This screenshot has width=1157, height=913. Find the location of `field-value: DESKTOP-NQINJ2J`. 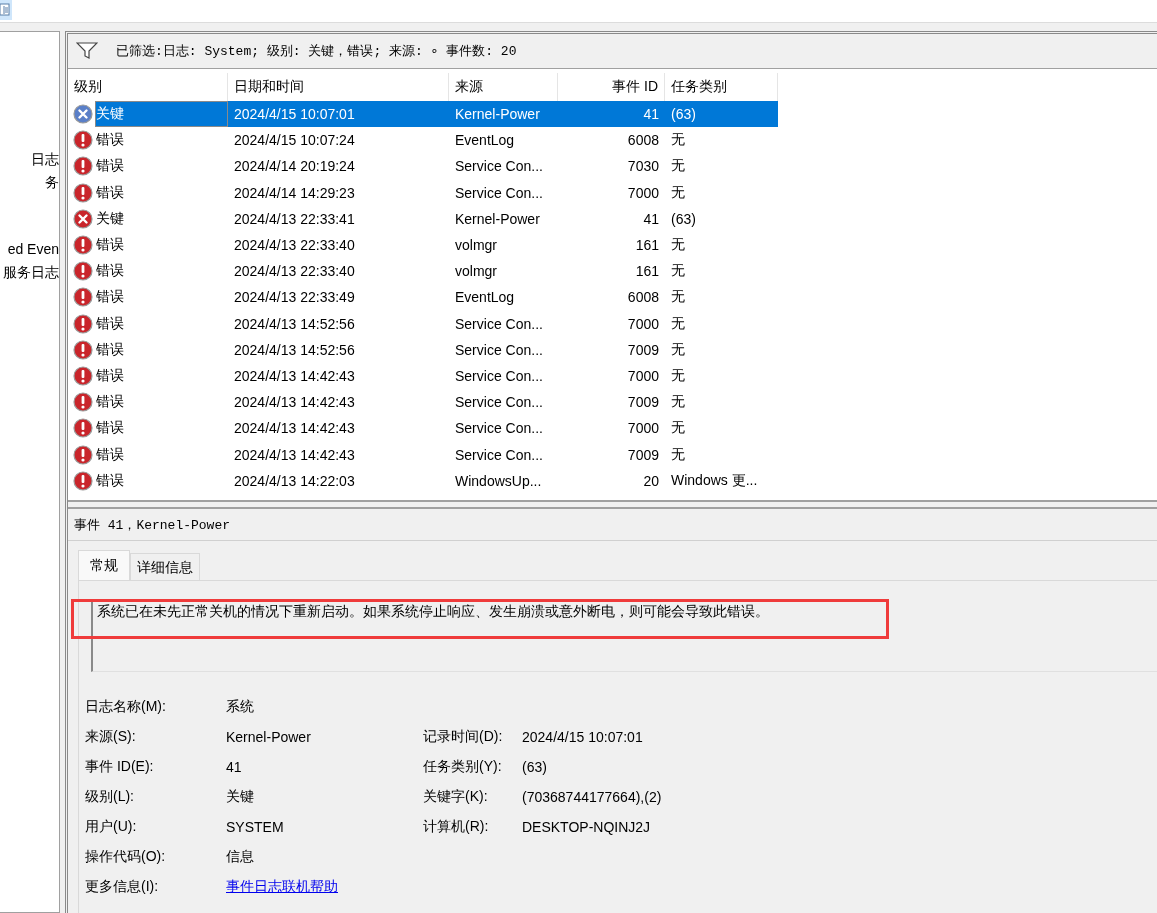

field-value: DESKTOP-NQINJ2J is located at coordinates (587, 827).